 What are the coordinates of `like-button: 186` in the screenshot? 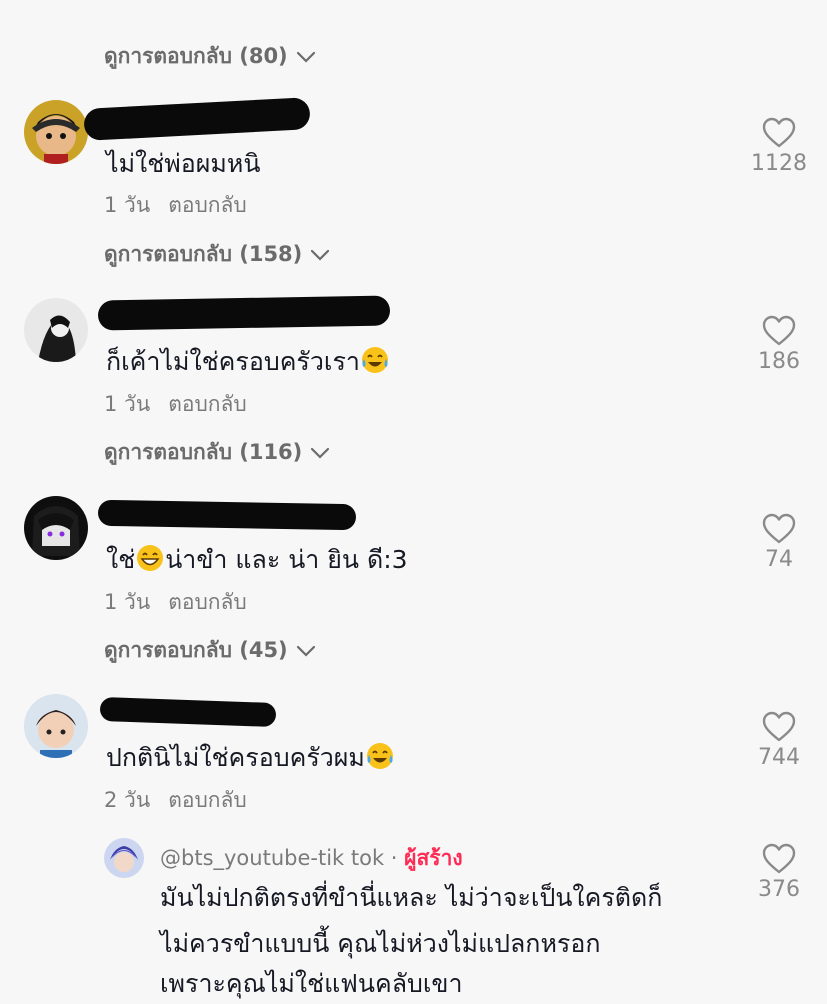 It's located at (779, 344).